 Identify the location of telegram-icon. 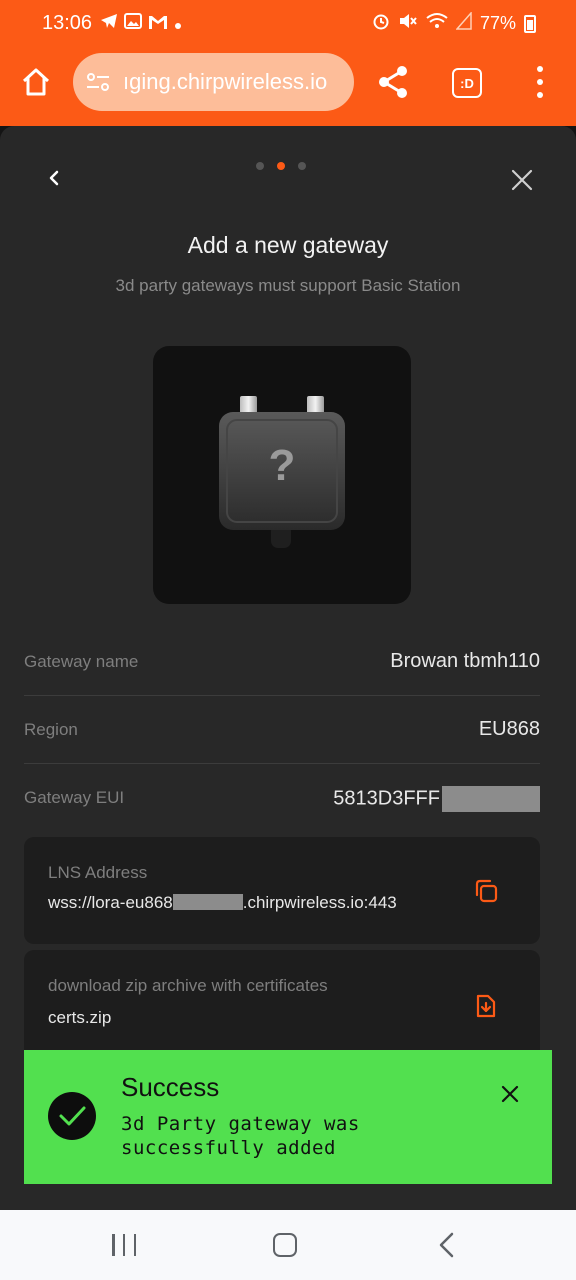
(109, 24).